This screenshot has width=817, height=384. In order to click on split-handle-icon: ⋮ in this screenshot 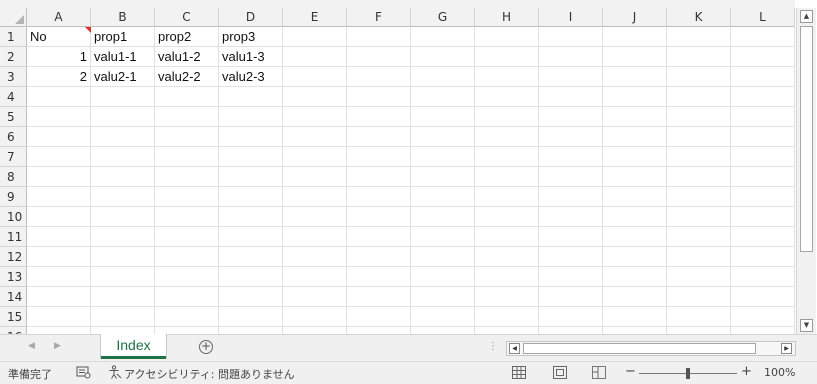, I will do `click(493, 346)`.